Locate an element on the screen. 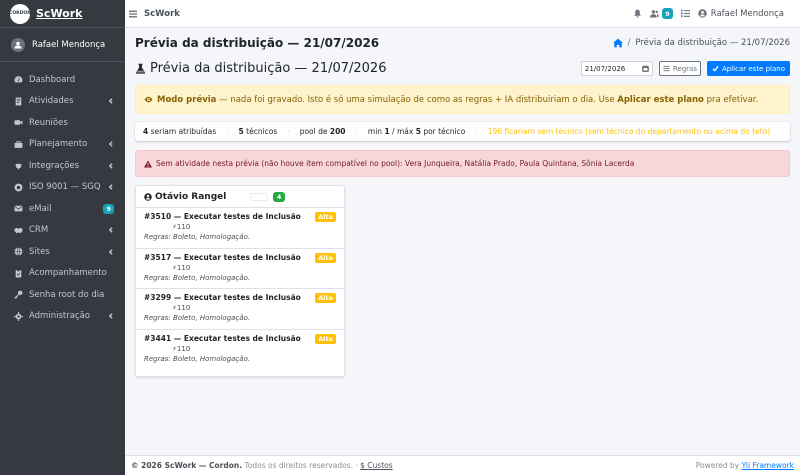 The width and height of the screenshot is (800, 475). sidebar-item-label: eMail is located at coordinates (40, 208).